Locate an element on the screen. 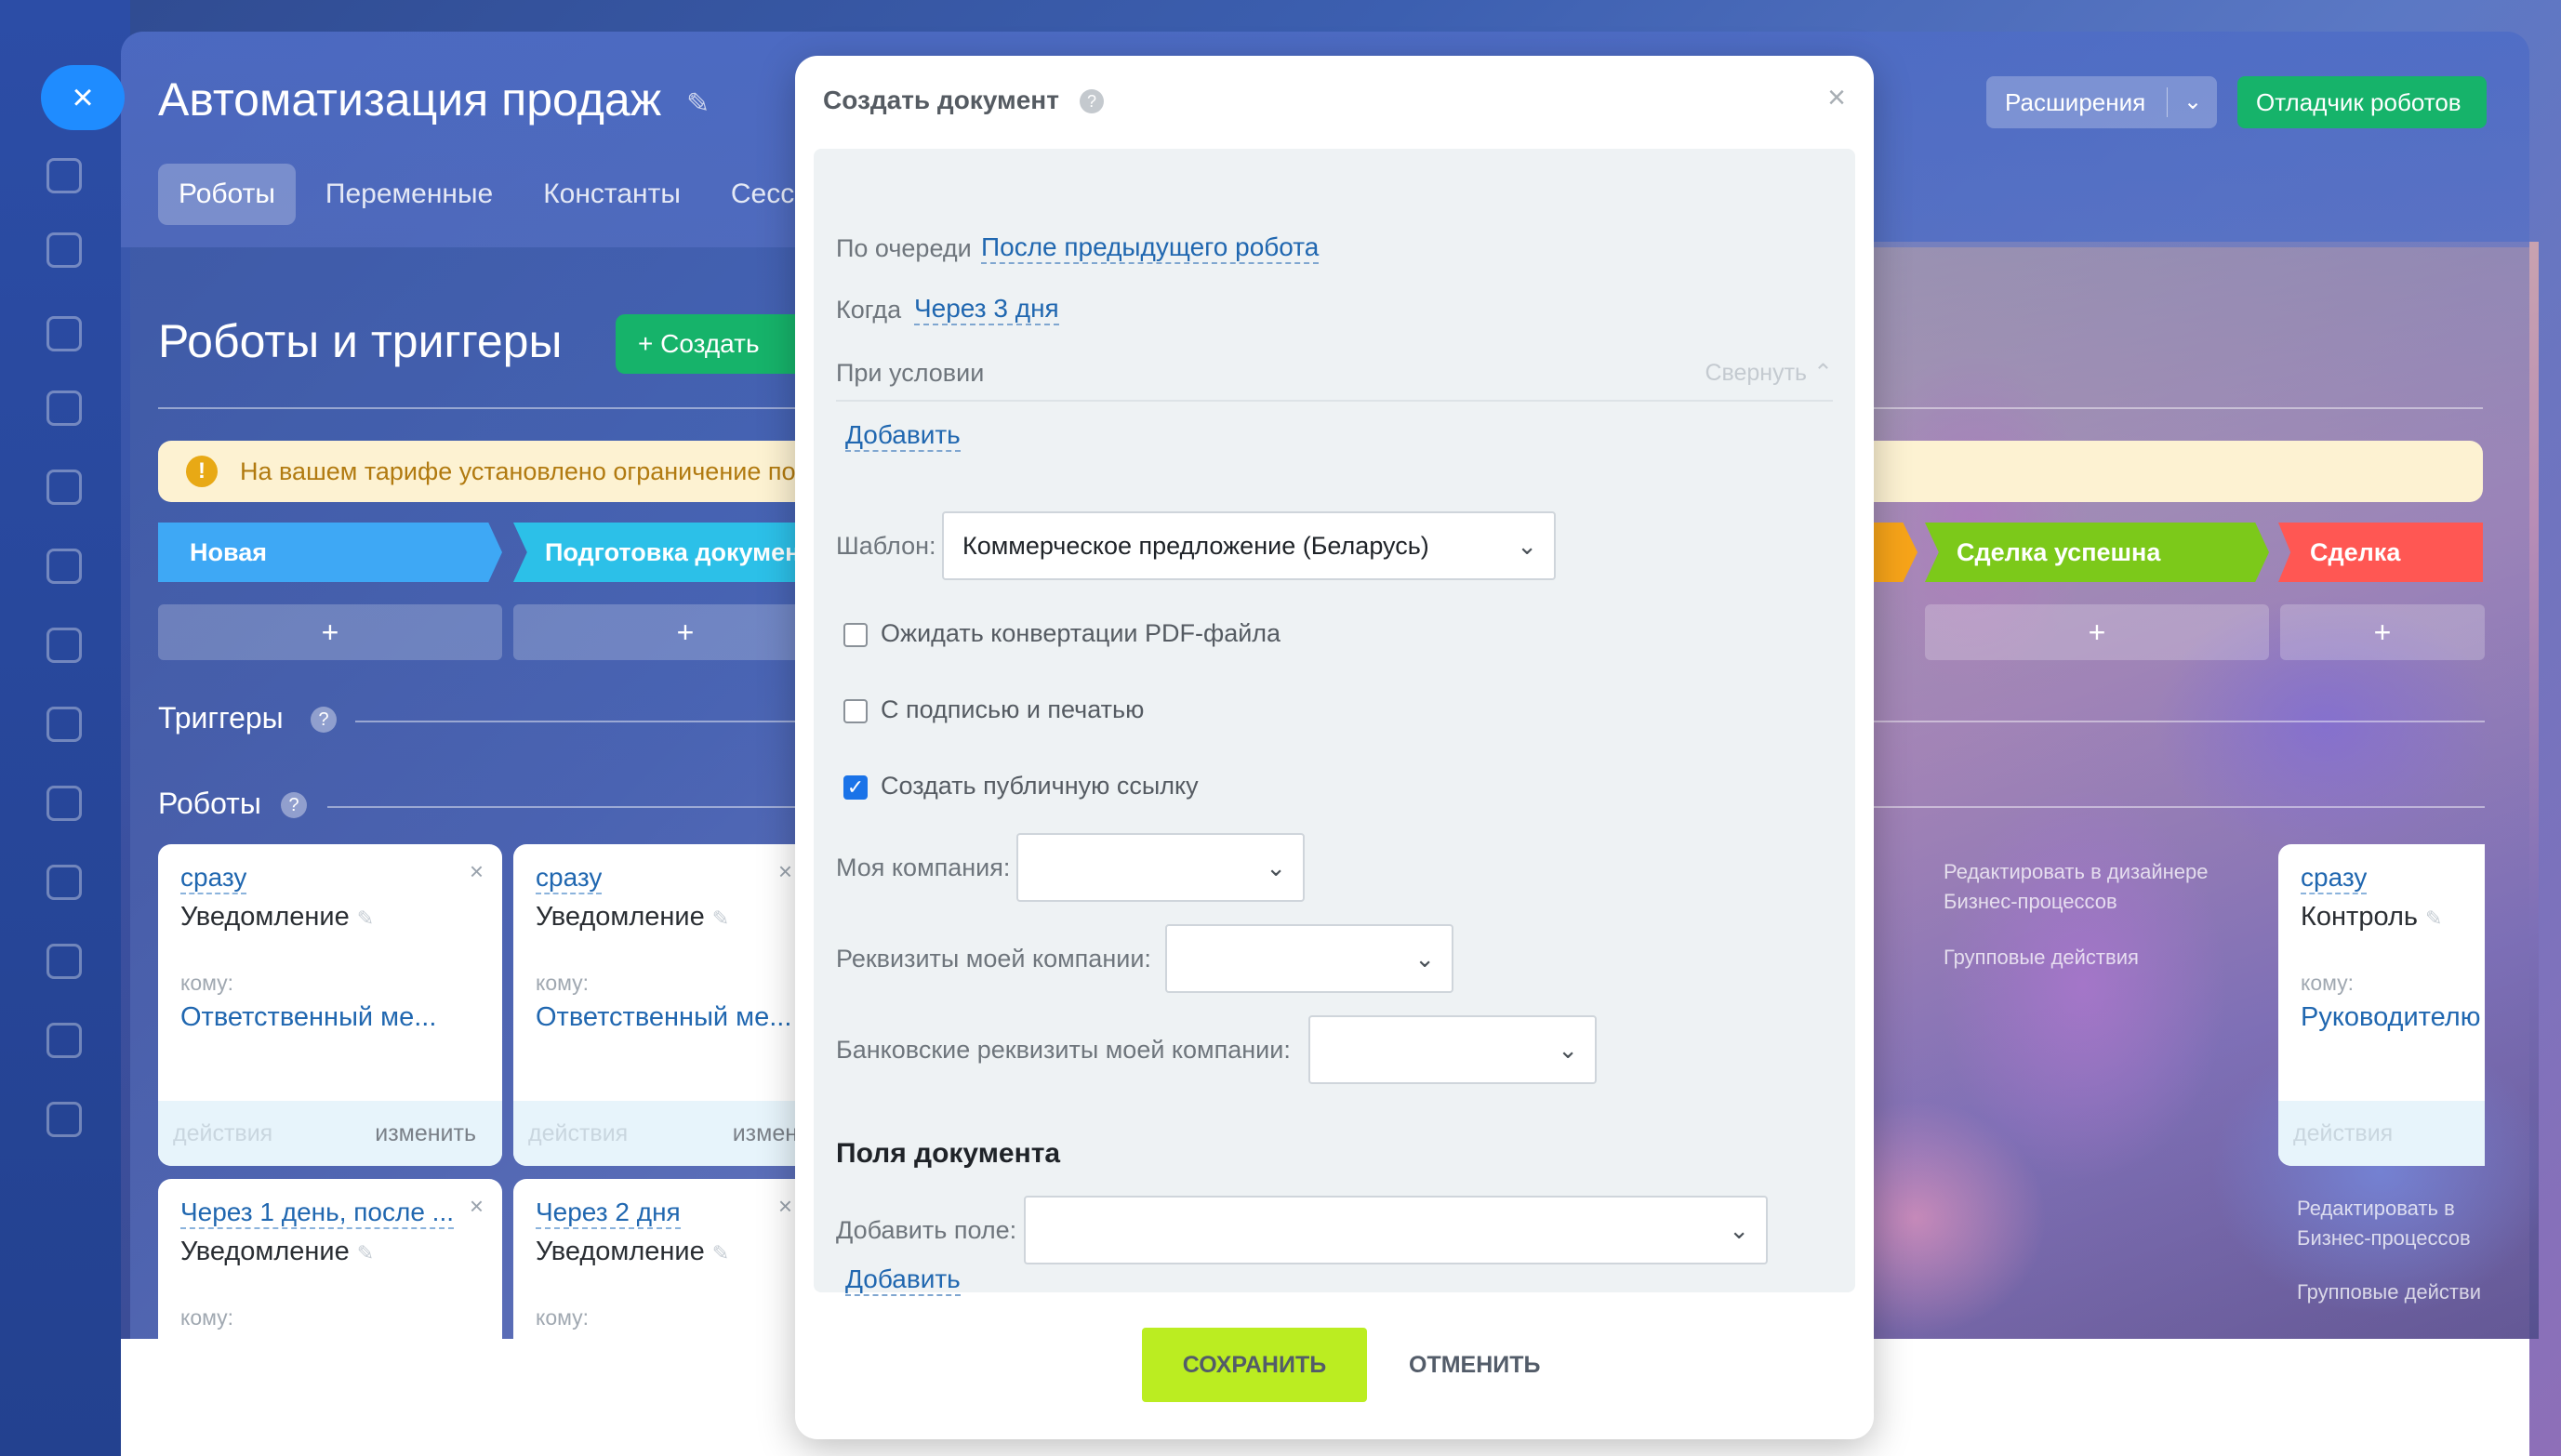 This screenshot has height=1456, width=2561. calendar-icon is located at coordinates (64, 487).